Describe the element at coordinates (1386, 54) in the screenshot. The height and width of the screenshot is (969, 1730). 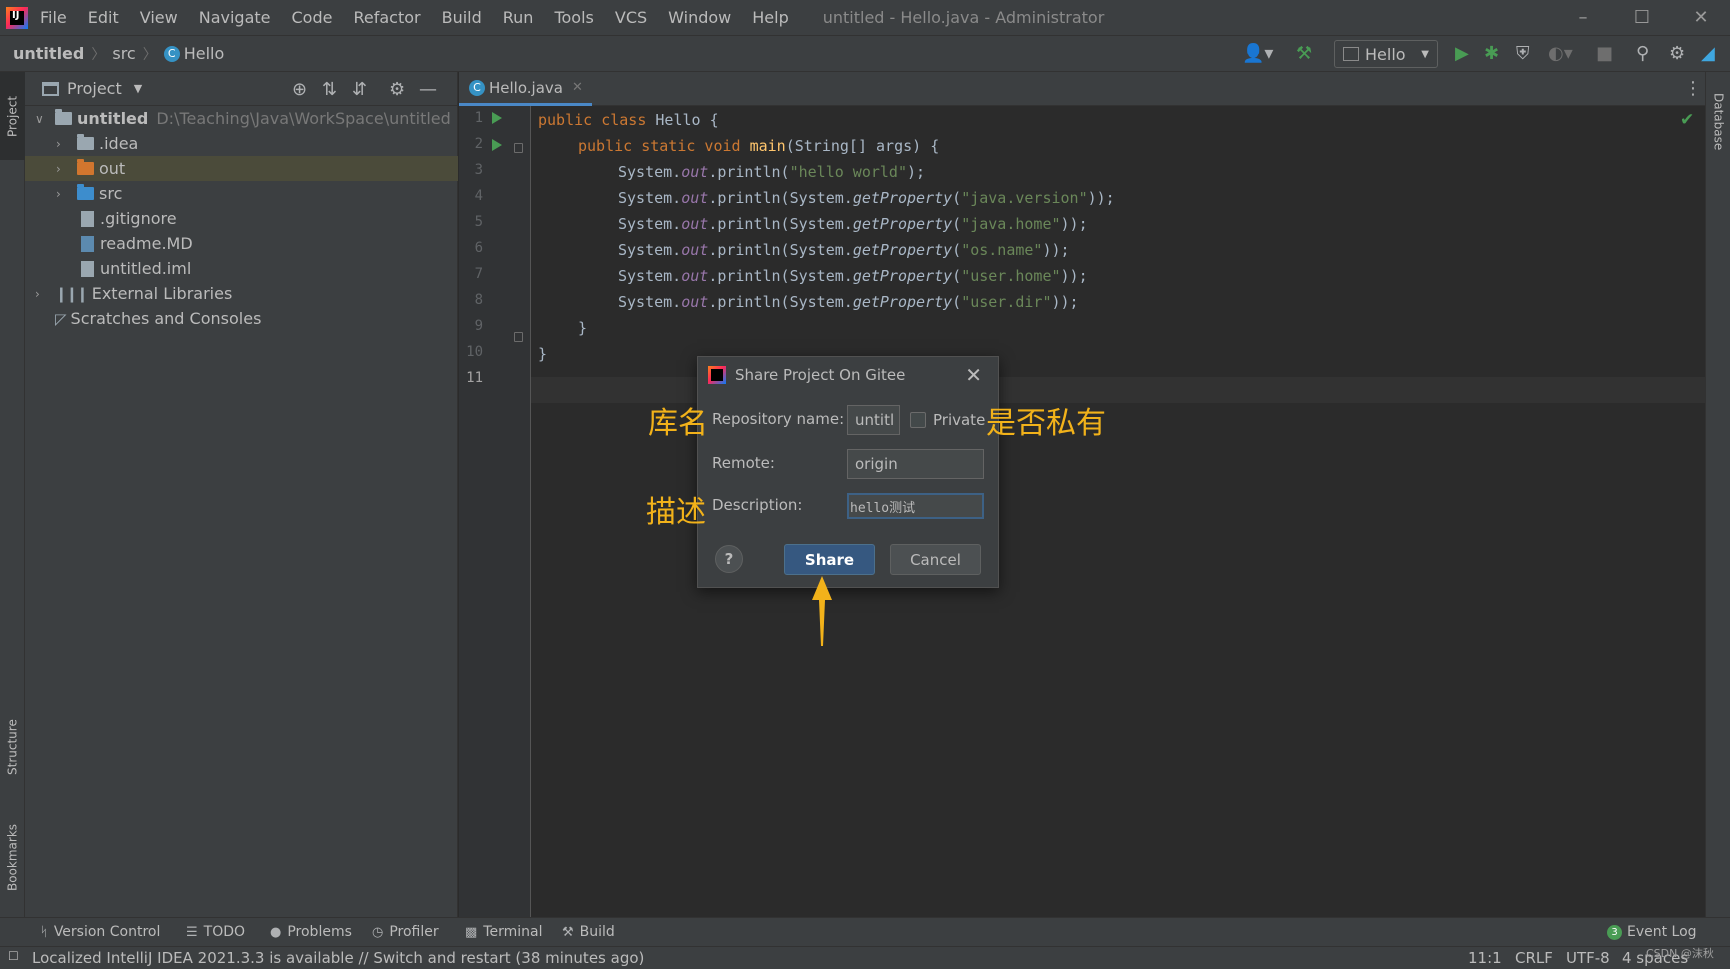
I see `run-configuration-select: Hello ▼` at that location.